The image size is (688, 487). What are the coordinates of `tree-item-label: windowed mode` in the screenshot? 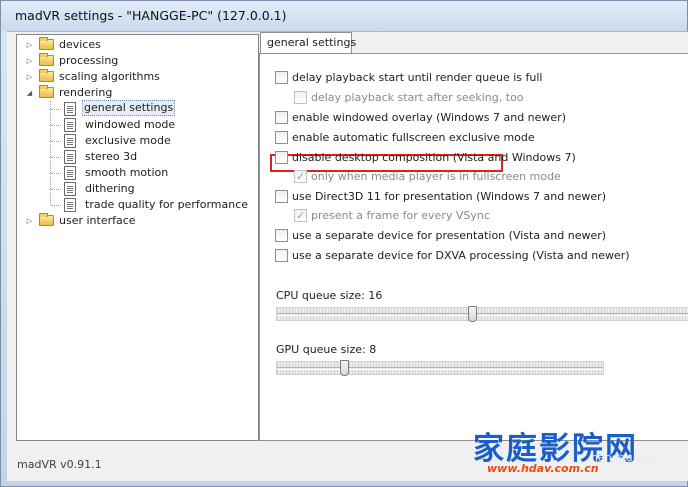 It's located at (130, 124).